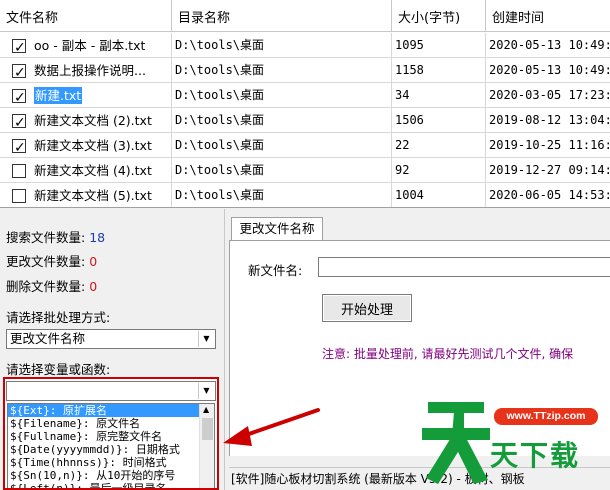  I want to click on created-cell: 2019-08-12 13:04:2, so click(549, 120).